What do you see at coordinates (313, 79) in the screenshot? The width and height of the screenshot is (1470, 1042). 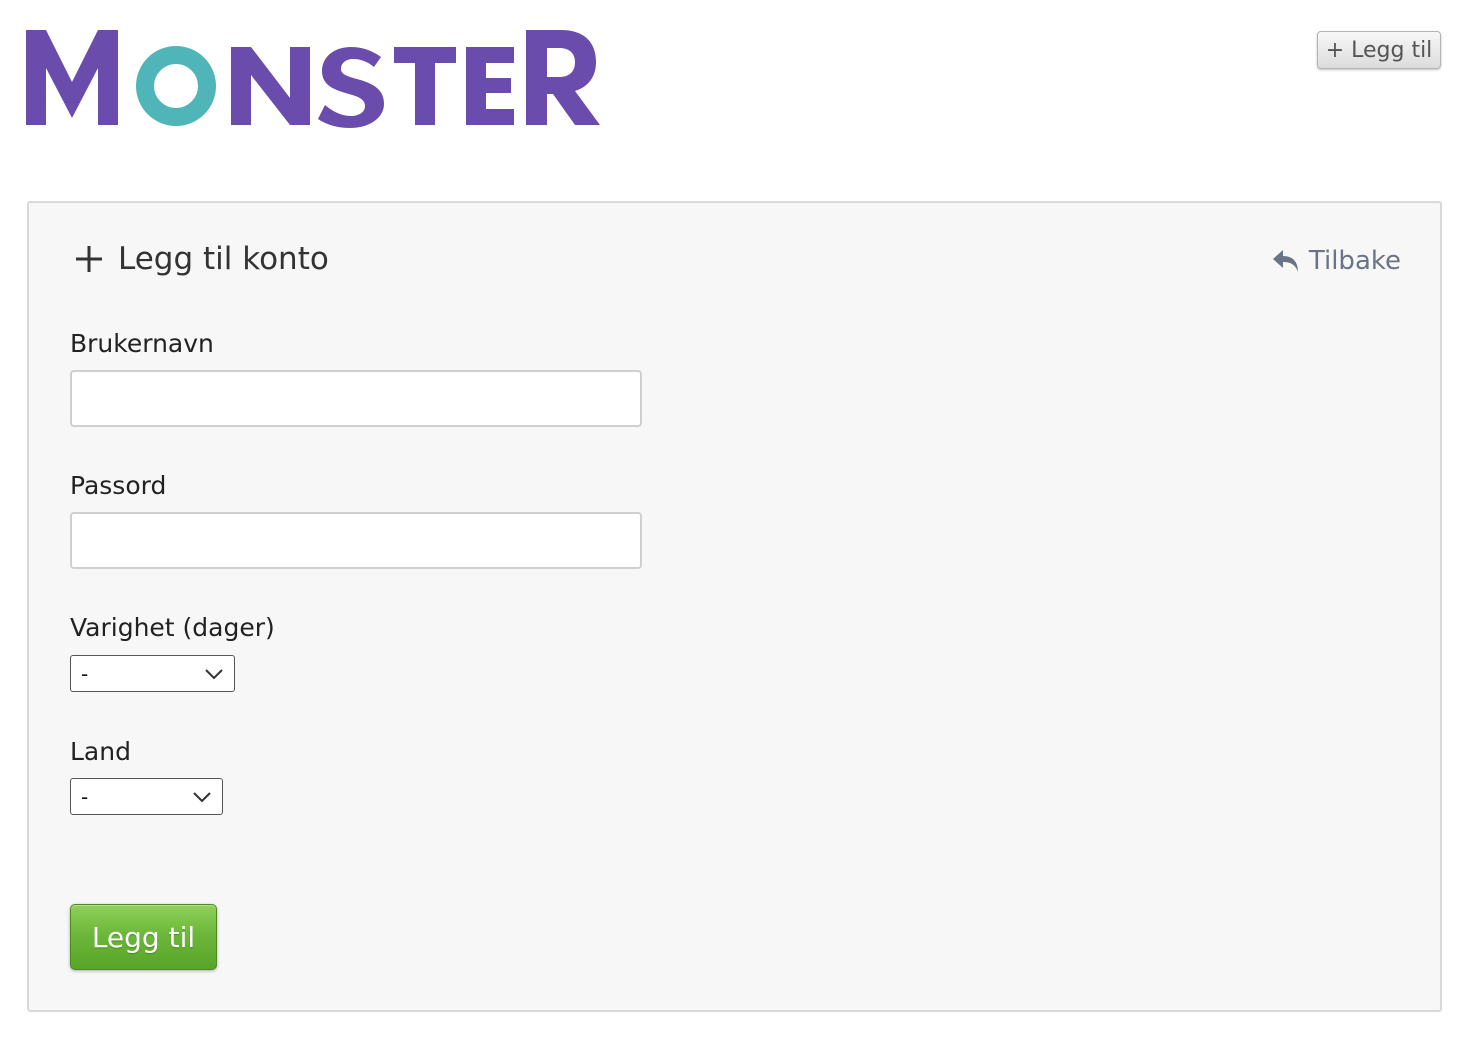 I see `monster-logo` at bounding box center [313, 79].